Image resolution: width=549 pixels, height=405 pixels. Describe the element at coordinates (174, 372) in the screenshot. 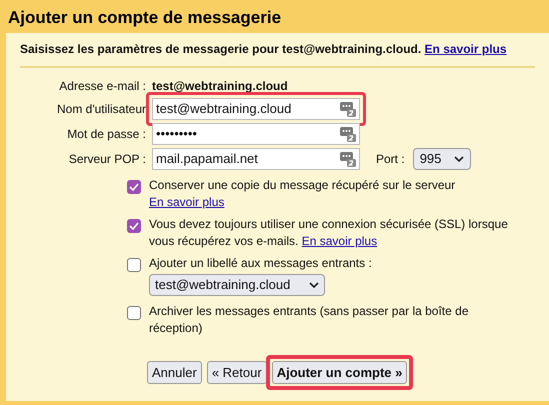

I see `dialog-button: Annuler` at that location.